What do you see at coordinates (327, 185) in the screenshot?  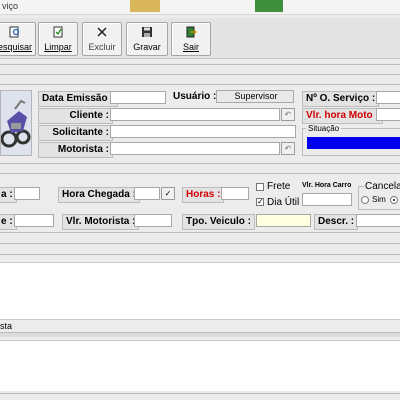 I see `car-hour-rate-label: Vlr. Hora Carro` at bounding box center [327, 185].